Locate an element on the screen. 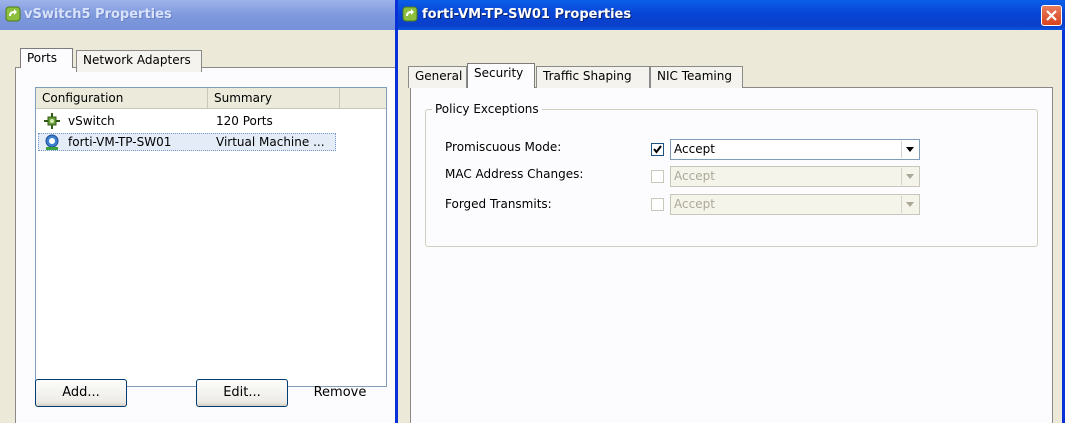  right-window-title: forti-VM-TP-SW01 Properties is located at coordinates (527, 14).